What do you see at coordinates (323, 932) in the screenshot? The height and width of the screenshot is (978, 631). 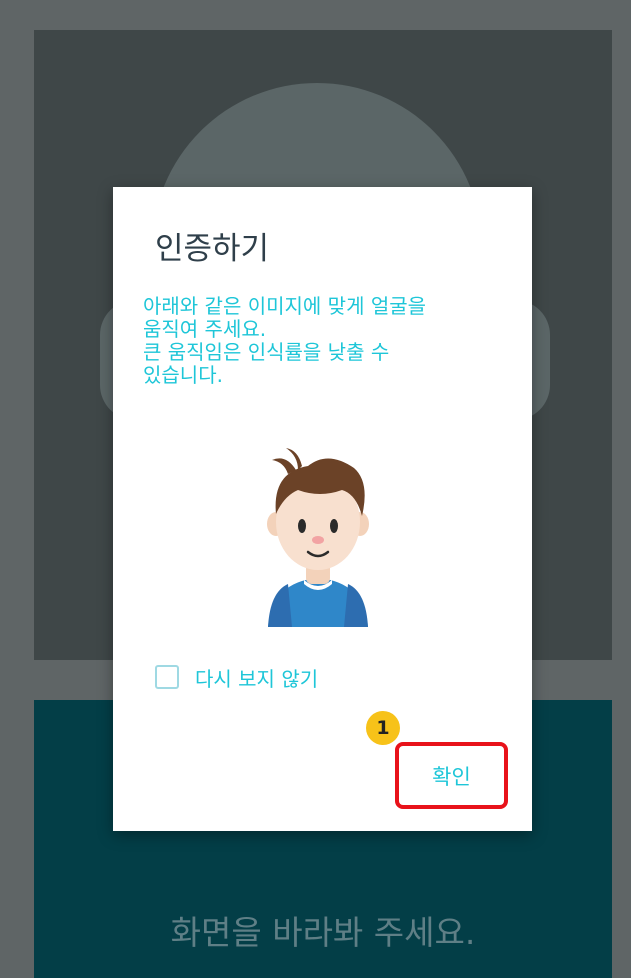 I see `face-instruction-text: 화면을 바라봐 주세요.` at bounding box center [323, 932].